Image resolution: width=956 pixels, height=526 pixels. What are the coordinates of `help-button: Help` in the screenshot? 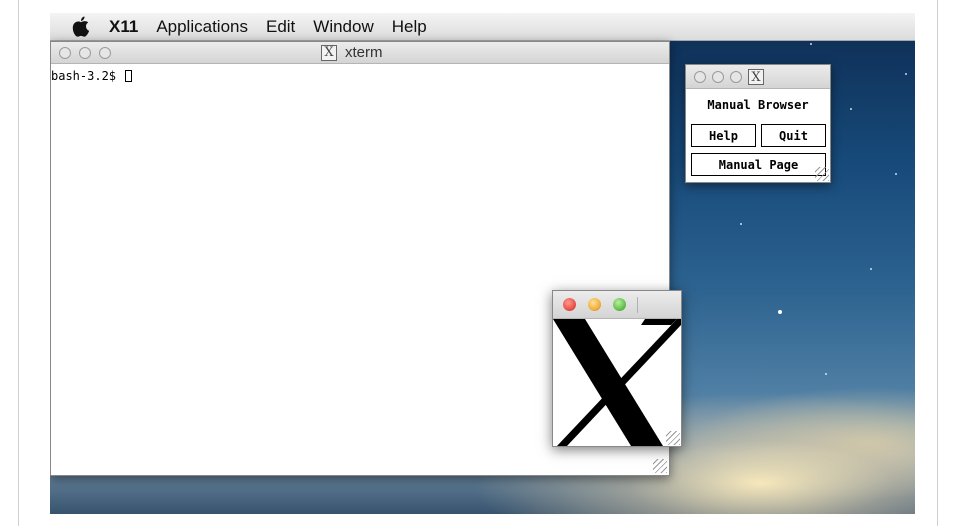 It's located at (723, 135).